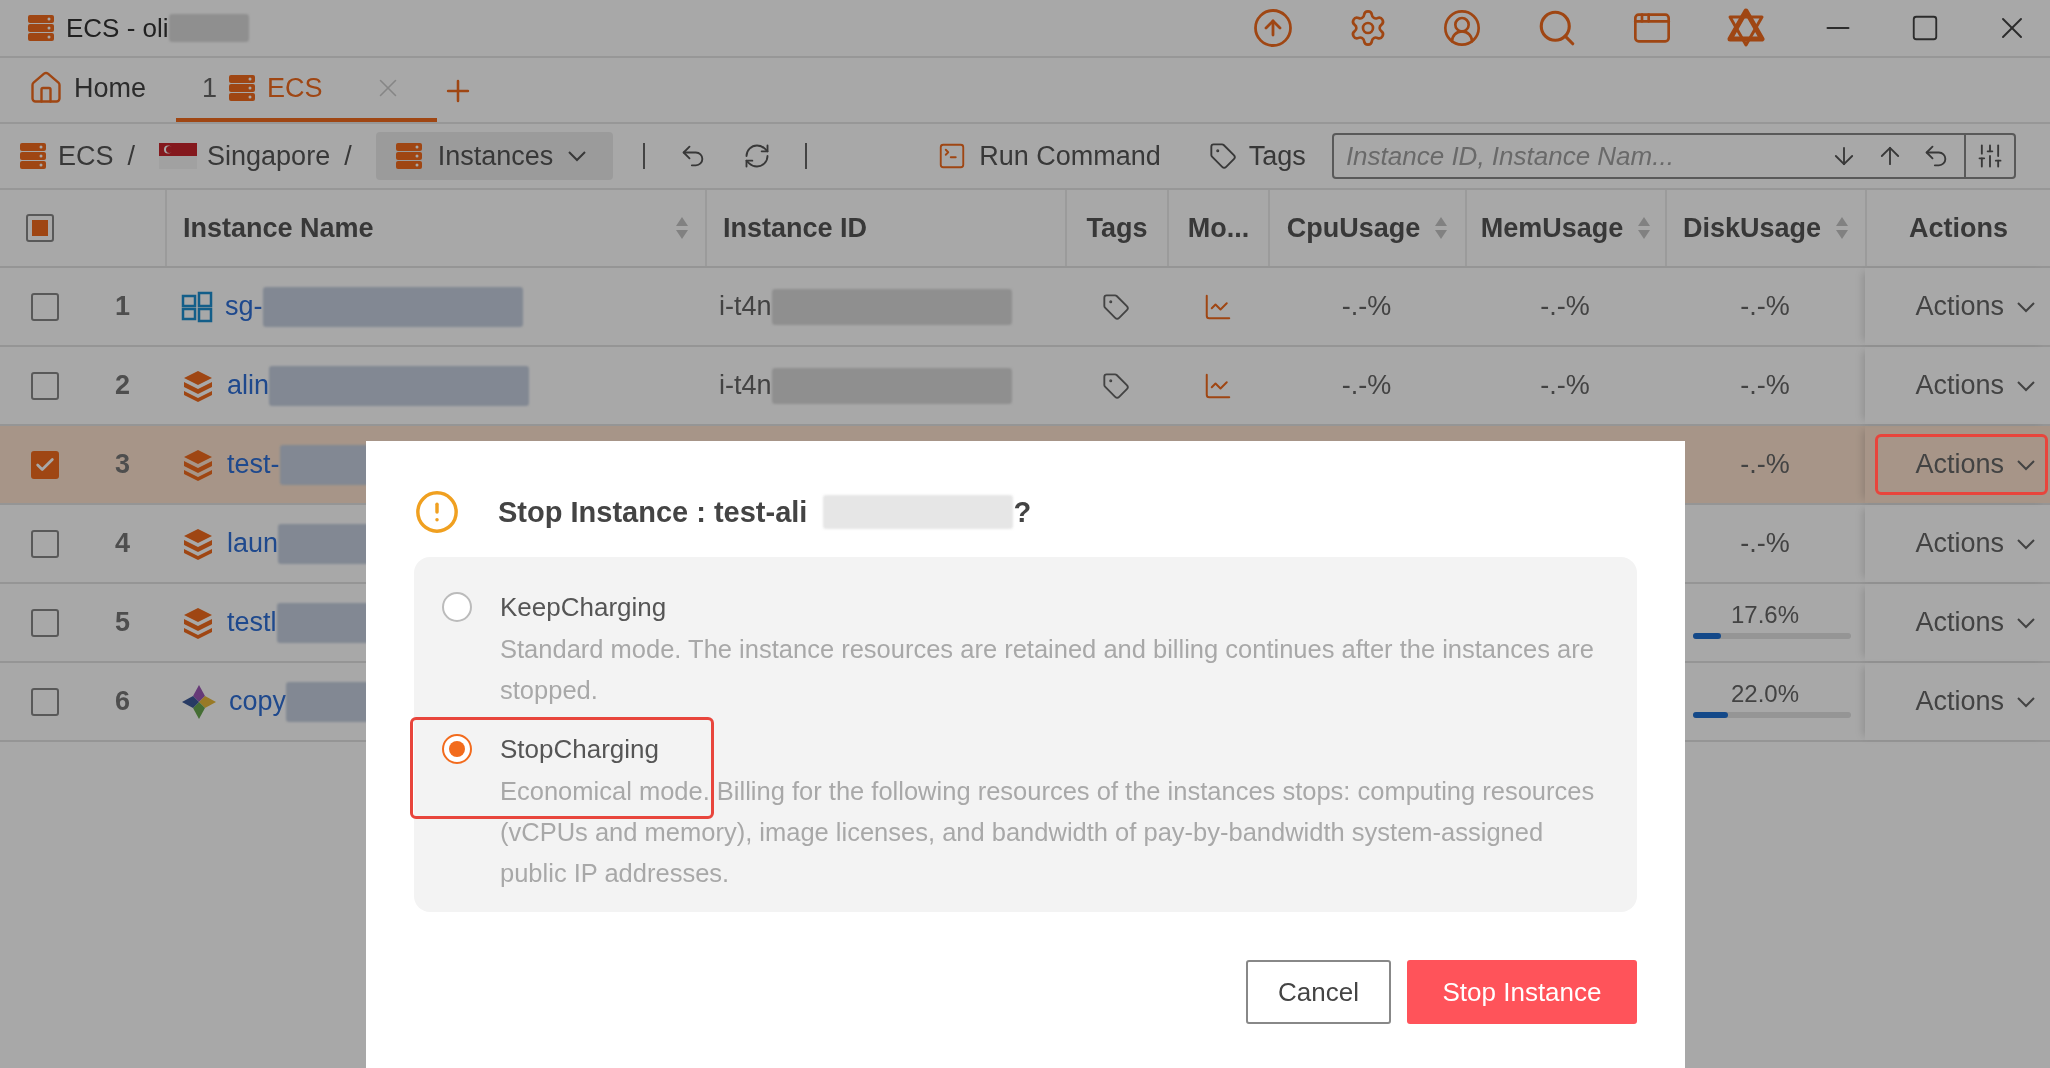  Describe the element at coordinates (252, 622) in the screenshot. I see `instance-name-link: testl` at that location.